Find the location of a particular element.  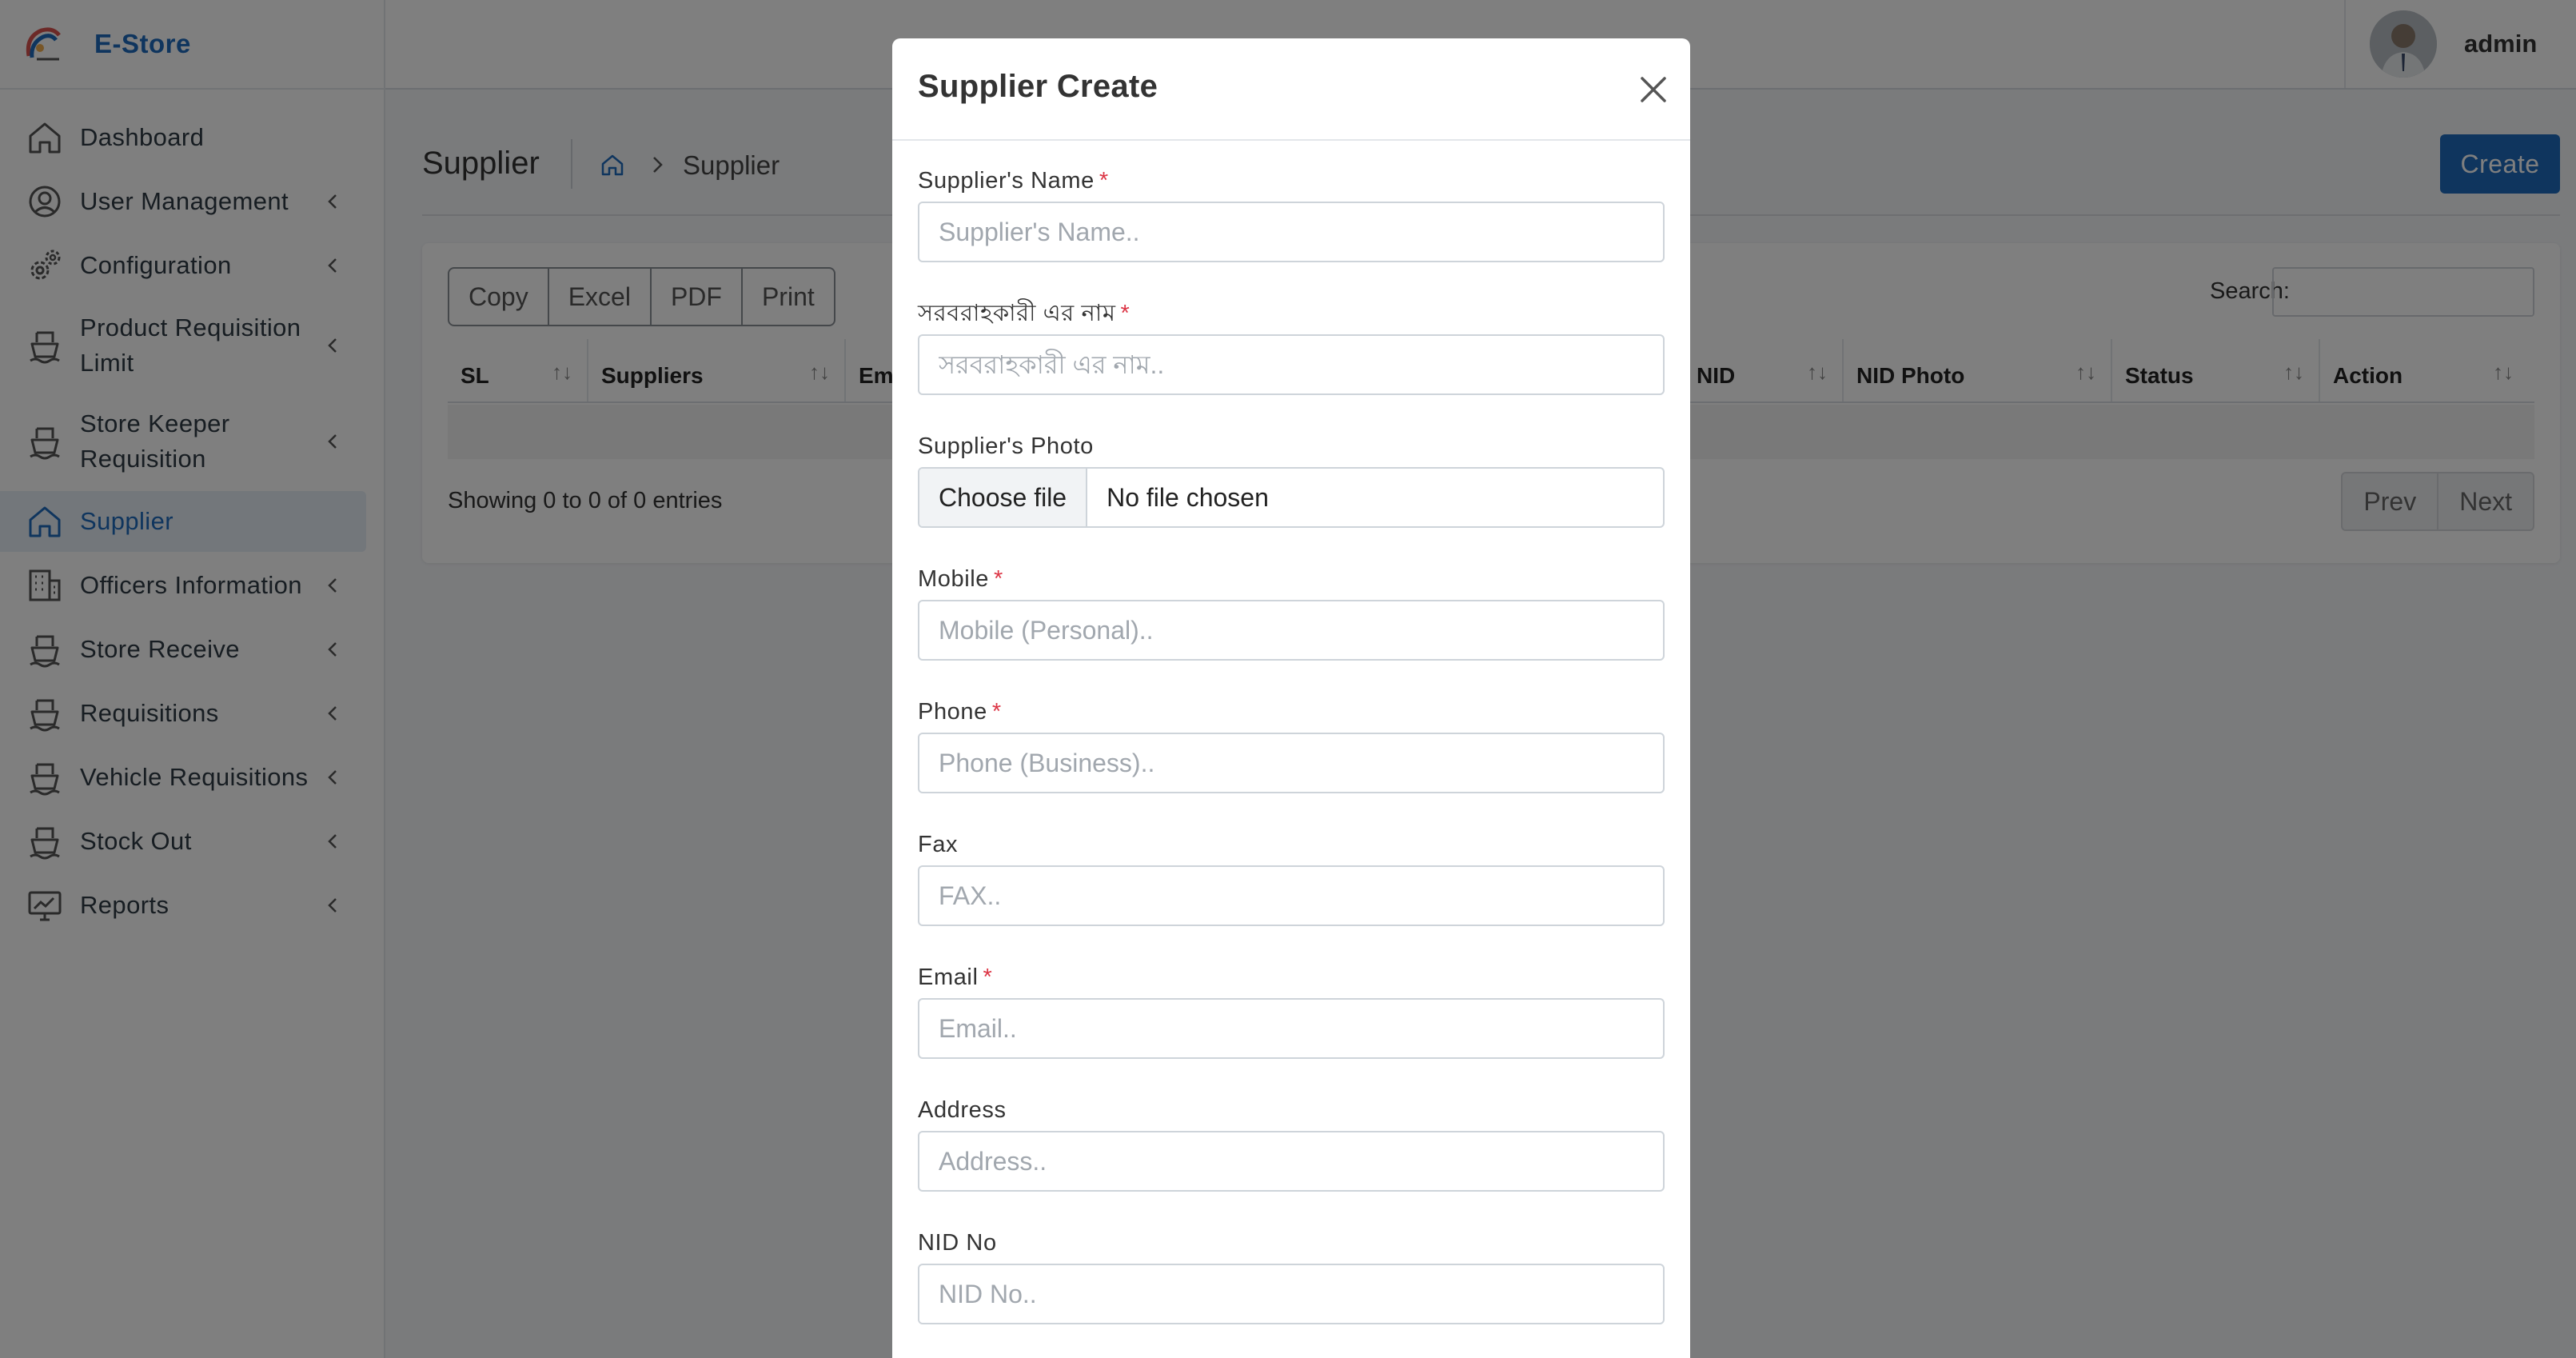

supplier-name-field: Supplier's Name * is located at coordinates (1291, 232).